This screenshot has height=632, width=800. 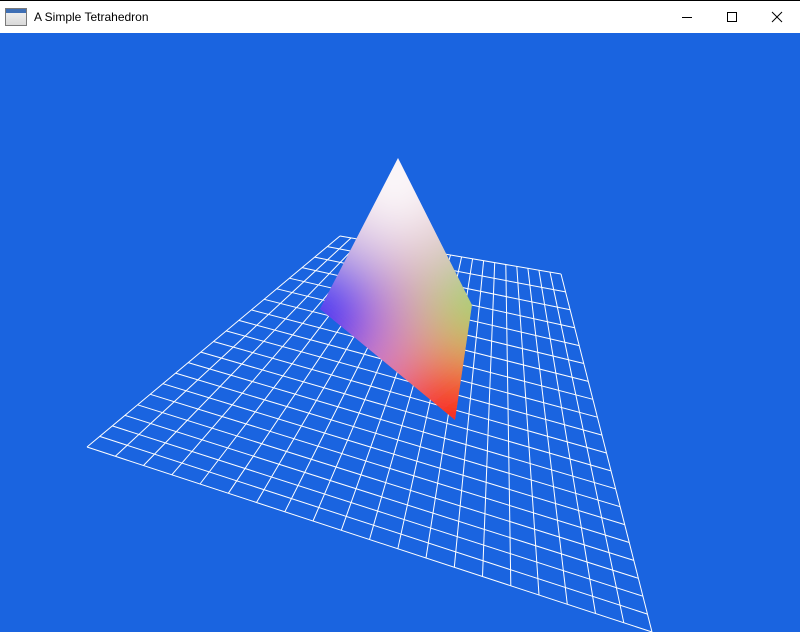 I want to click on tetrahedron, so click(x=396, y=289).